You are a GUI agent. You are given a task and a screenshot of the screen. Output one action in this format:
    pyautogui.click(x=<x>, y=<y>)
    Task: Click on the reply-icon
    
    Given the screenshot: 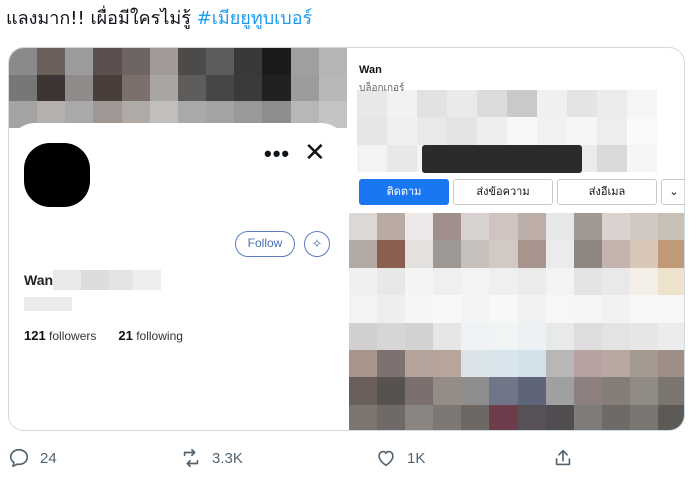 What is the action you would take?
    pyautogui.click(x=19, y=458)
    